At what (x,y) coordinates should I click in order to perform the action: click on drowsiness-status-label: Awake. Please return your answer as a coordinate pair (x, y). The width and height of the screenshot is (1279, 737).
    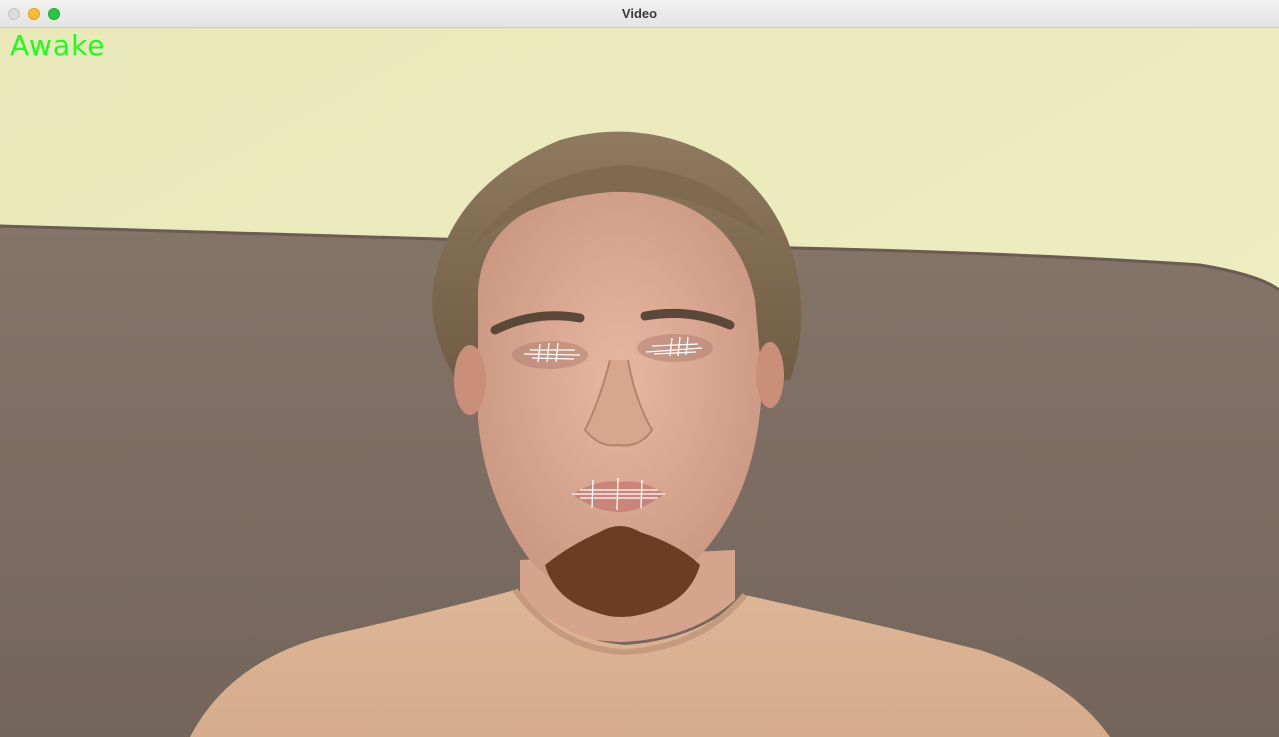
    Looking at the image, I should click on (58, 45).